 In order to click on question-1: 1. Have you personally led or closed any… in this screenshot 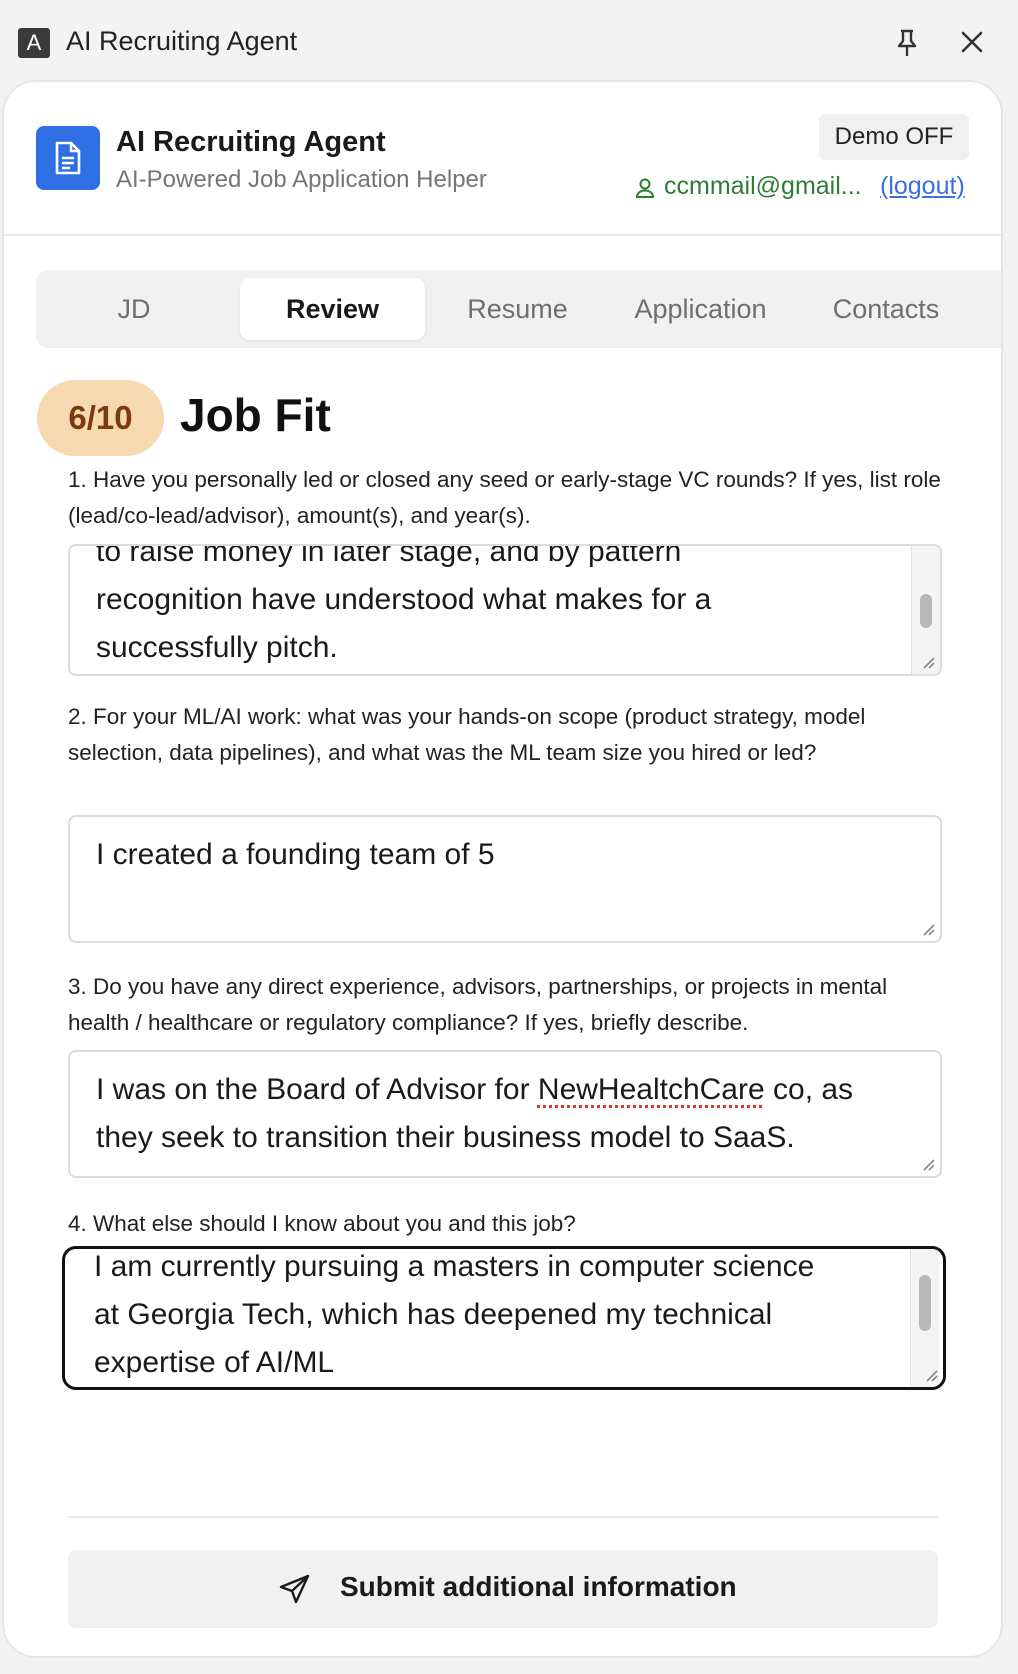, I will do `click(504, 497)`.